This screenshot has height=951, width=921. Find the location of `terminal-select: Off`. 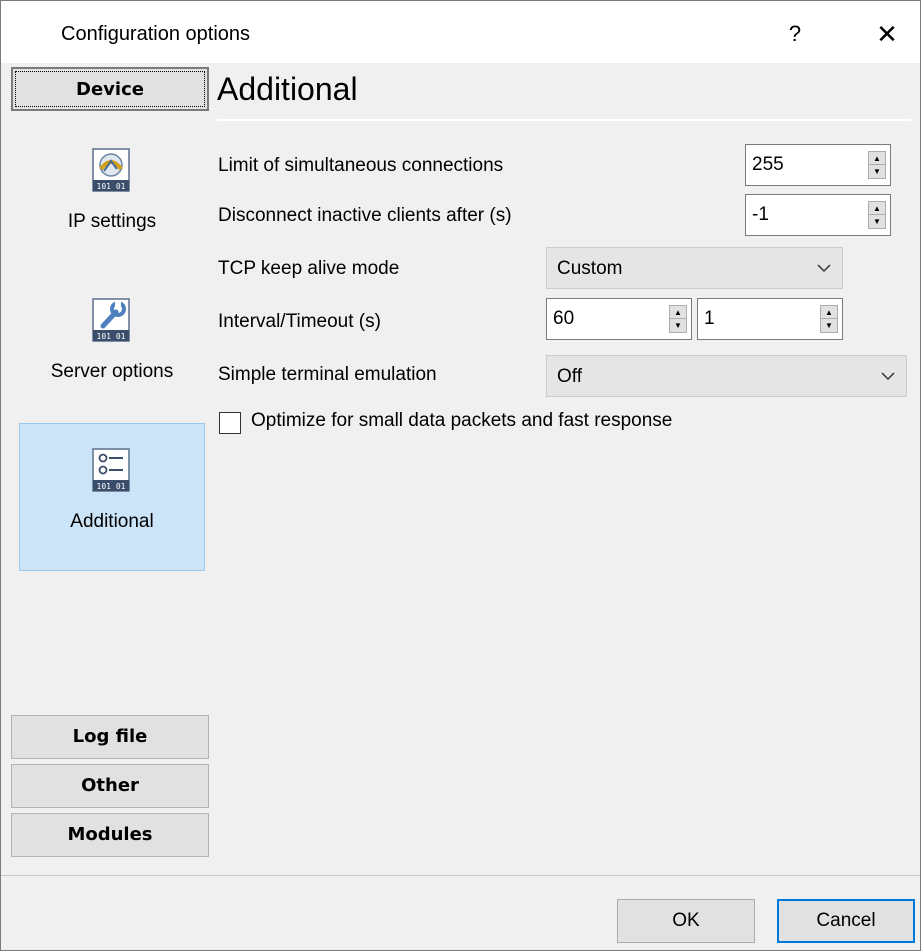

terminal-select: Off is located at coordinates (726, 376).